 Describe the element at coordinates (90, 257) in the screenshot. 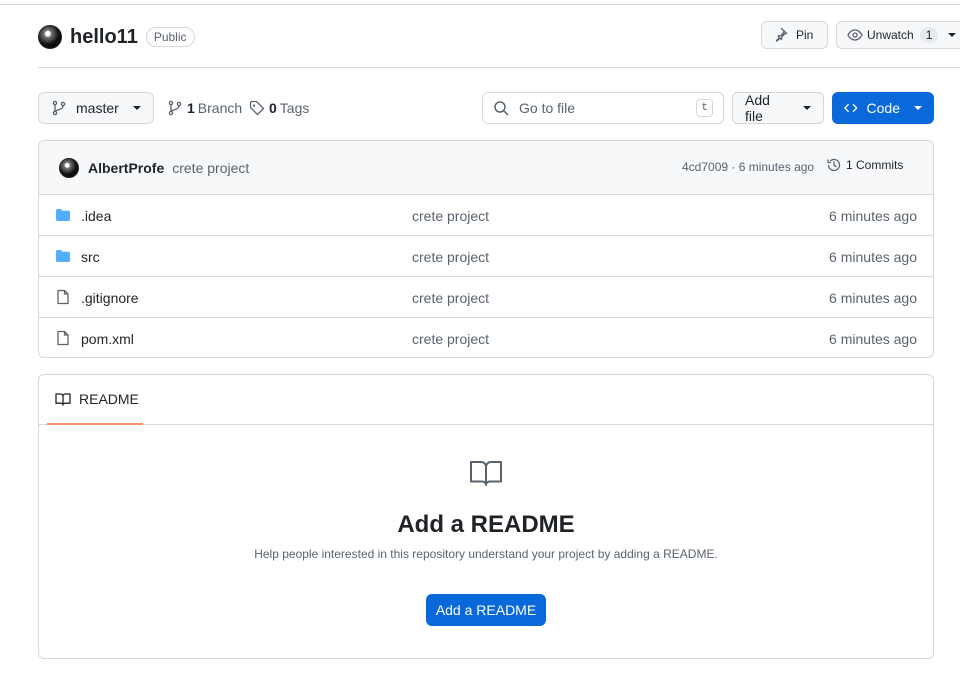

I see `file-name: src` at that location.